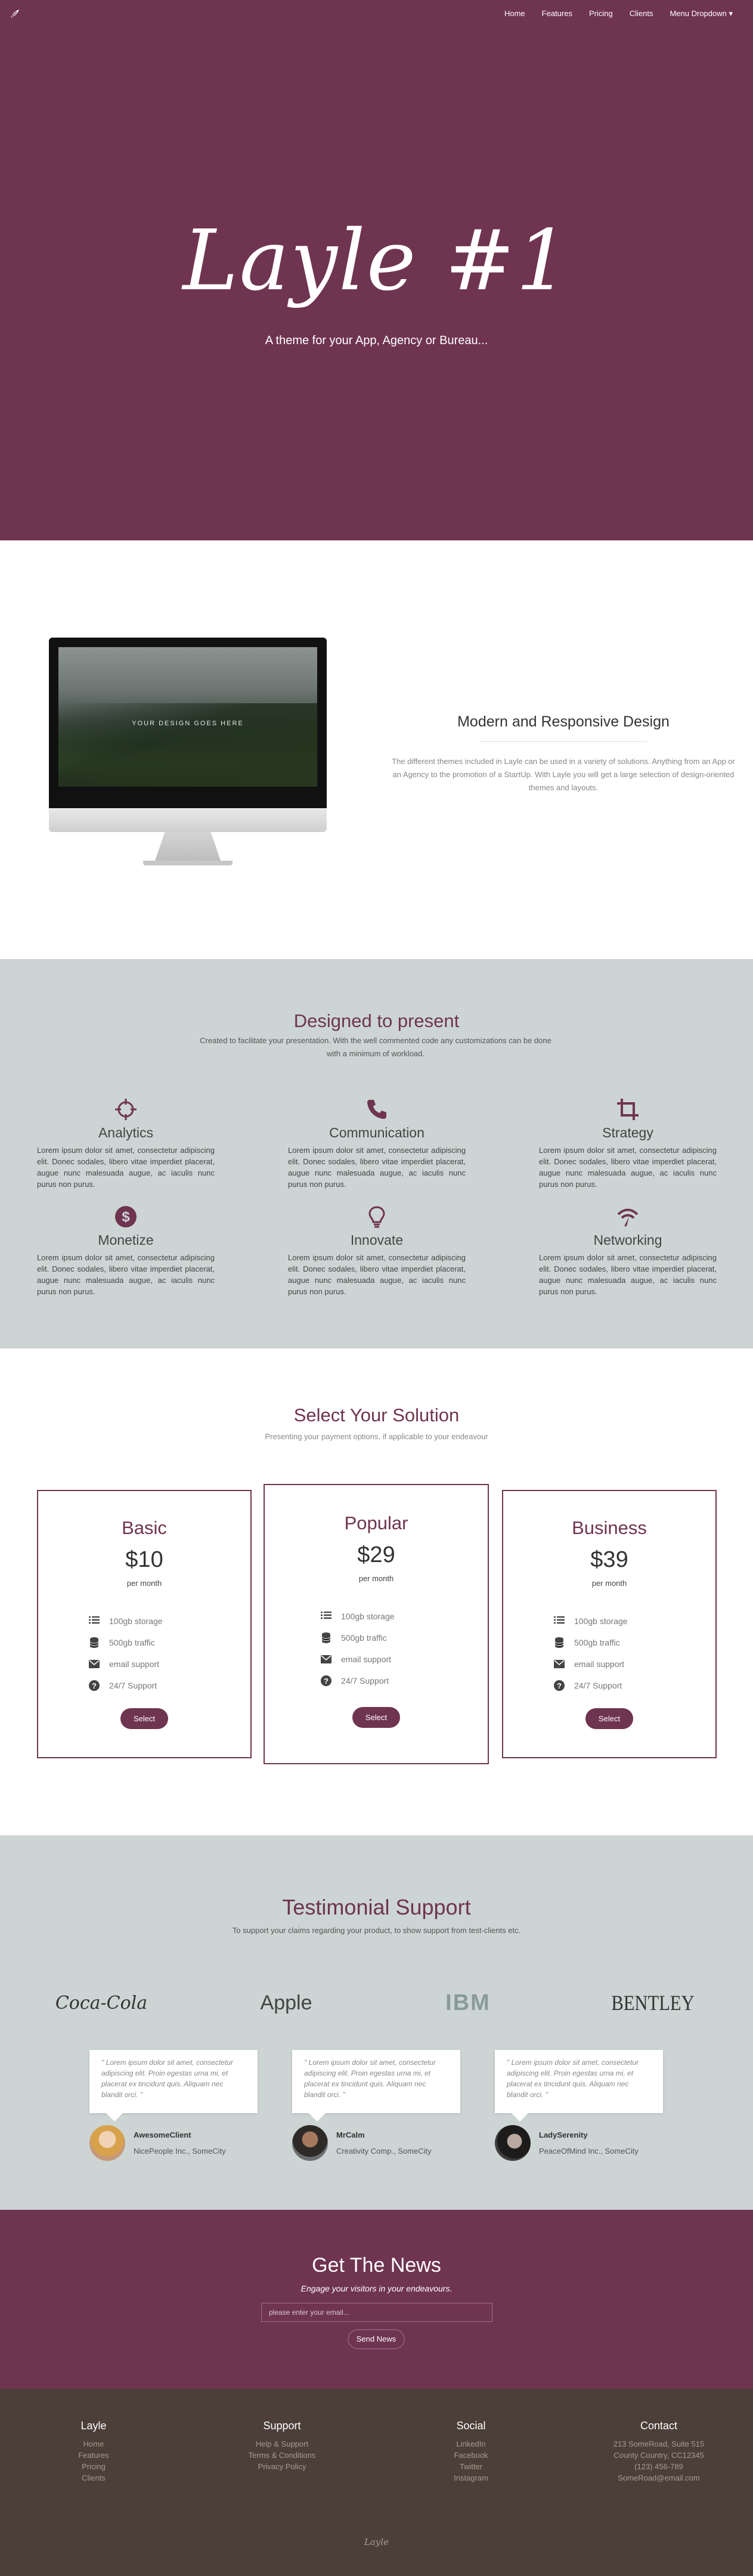 The width and height of the screenshot is (753, 2576). I want to click on screen-placeholder-text: YOUR DESIGN GOES HERE, so click(188, 723).